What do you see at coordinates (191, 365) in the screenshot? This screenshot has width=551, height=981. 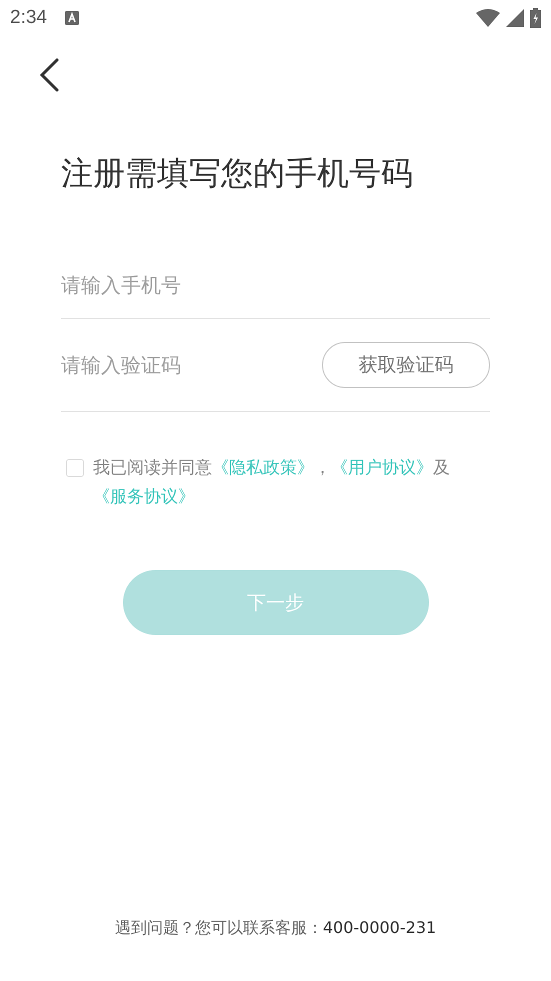 I see `code-input-field: 请输入验证码` at bounding box center [191, 365].